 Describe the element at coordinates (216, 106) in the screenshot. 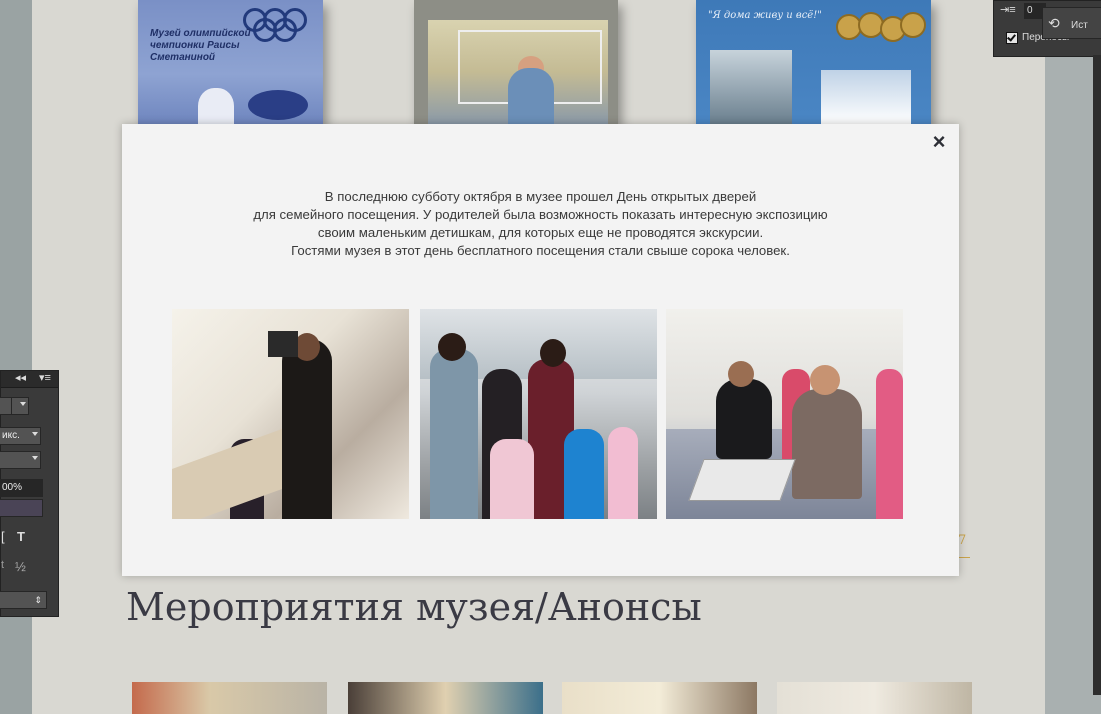

I see `cup-image` at that location.